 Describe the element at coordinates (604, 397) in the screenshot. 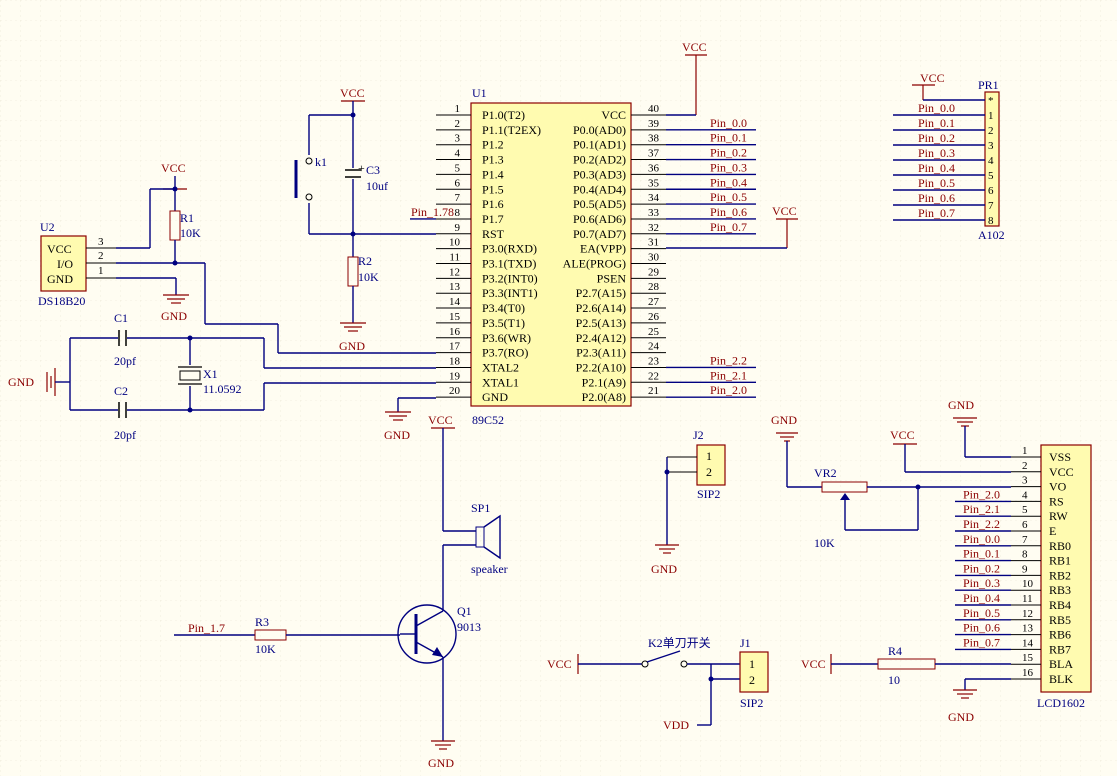

I see `u1-pin-name: P2.0(A8)` at that location.